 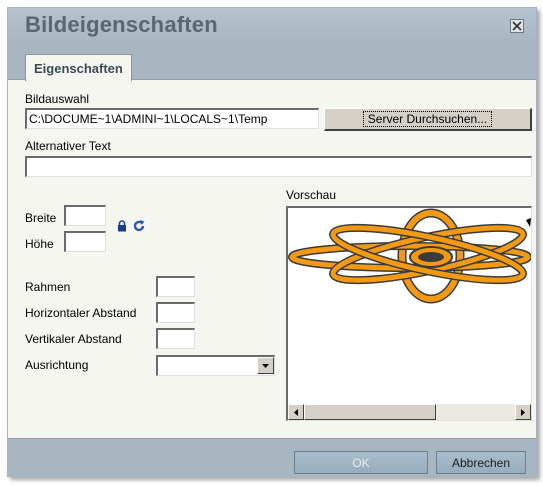 I want to click on chevron-down-icon, so click(x=265, y=365).